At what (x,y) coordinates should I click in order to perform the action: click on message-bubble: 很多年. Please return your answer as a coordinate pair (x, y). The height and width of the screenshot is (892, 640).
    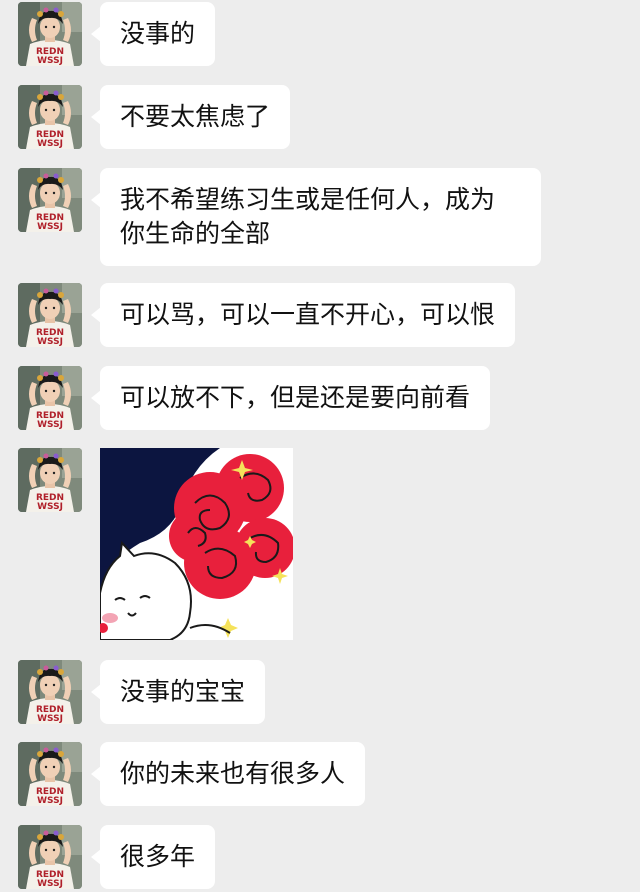
    Looking at the image, I should click on (153, 857).